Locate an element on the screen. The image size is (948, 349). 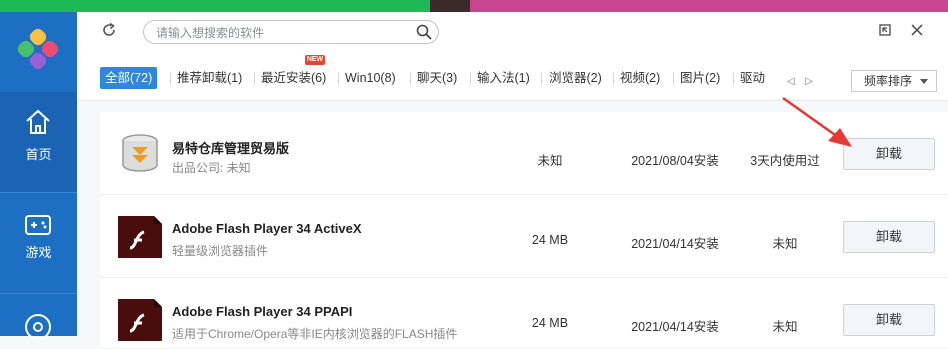
sidebar: 首页 游戏 is located at coordinates (38, 176).